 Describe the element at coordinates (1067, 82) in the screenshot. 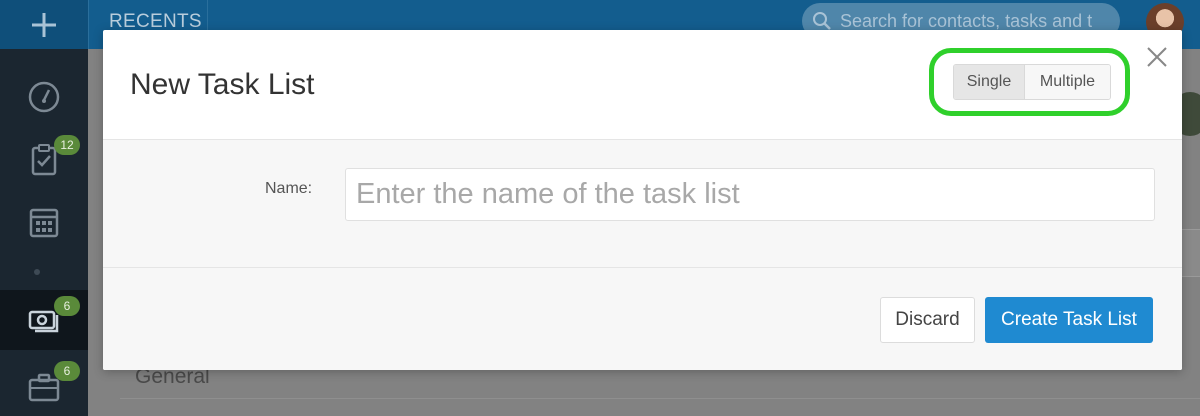

I see `mode-multiple-button: Multiple` at that location.